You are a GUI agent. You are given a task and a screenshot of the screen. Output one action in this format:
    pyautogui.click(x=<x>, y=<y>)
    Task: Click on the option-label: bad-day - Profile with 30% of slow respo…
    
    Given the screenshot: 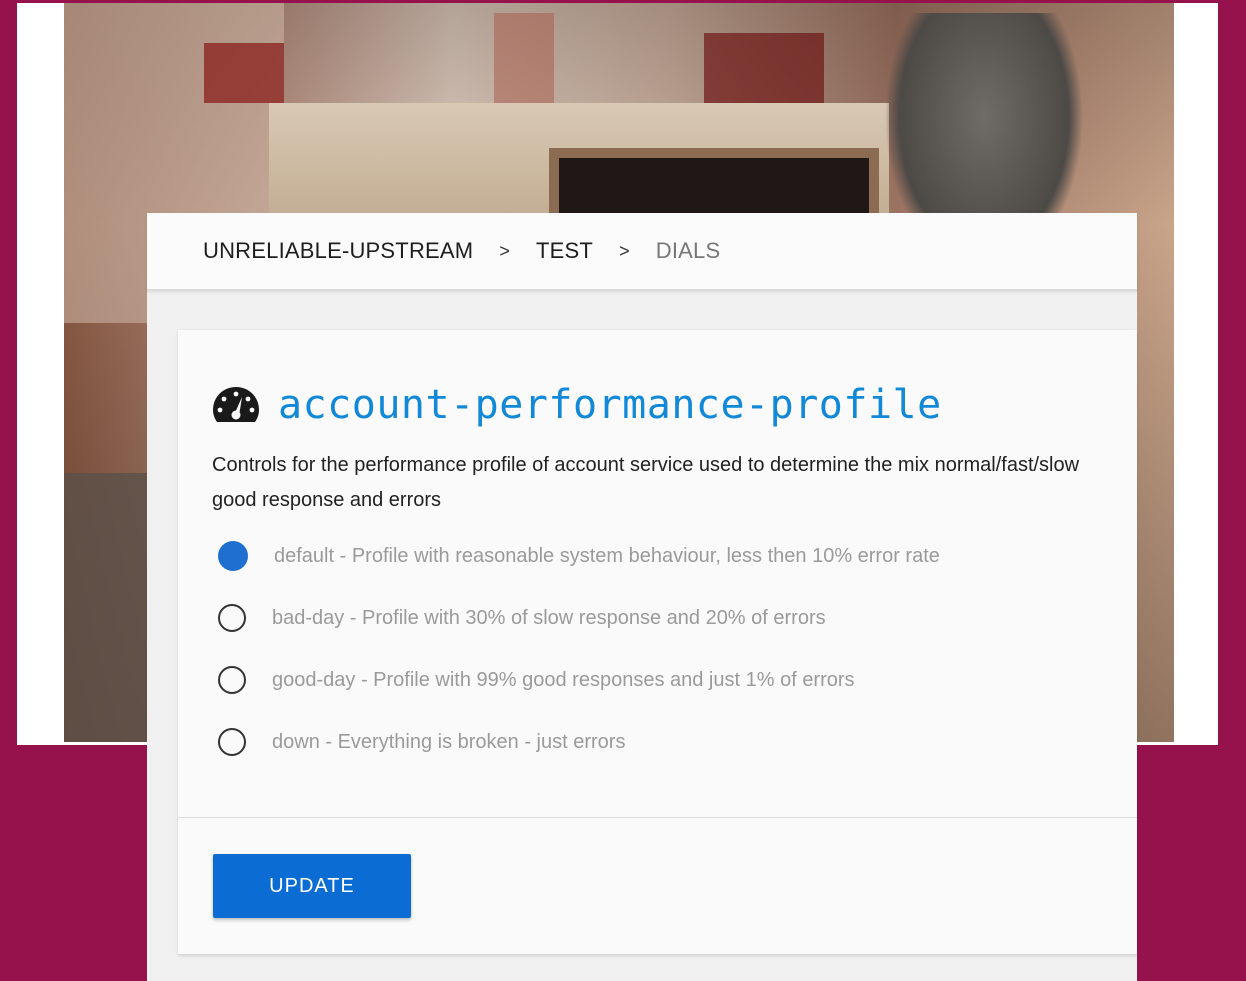 What is the action you would take?
    pyautogui.click(x=549, y=617)
    